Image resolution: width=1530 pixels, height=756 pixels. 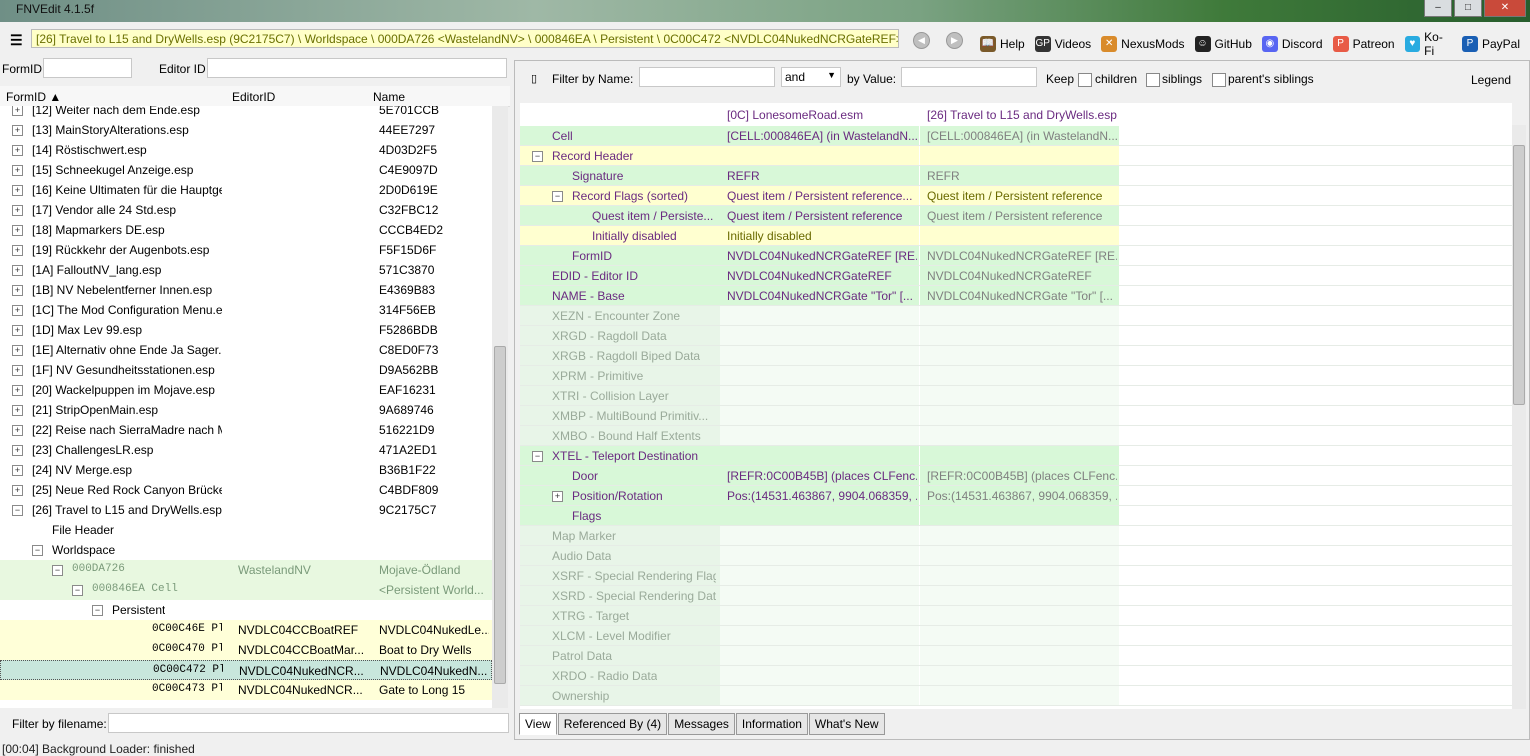 What do you see at coordinates (1223, 44) in the screenshot?
I see `toolbar-link-github: ☺ GitHub` at bounding box center [1223, 44].